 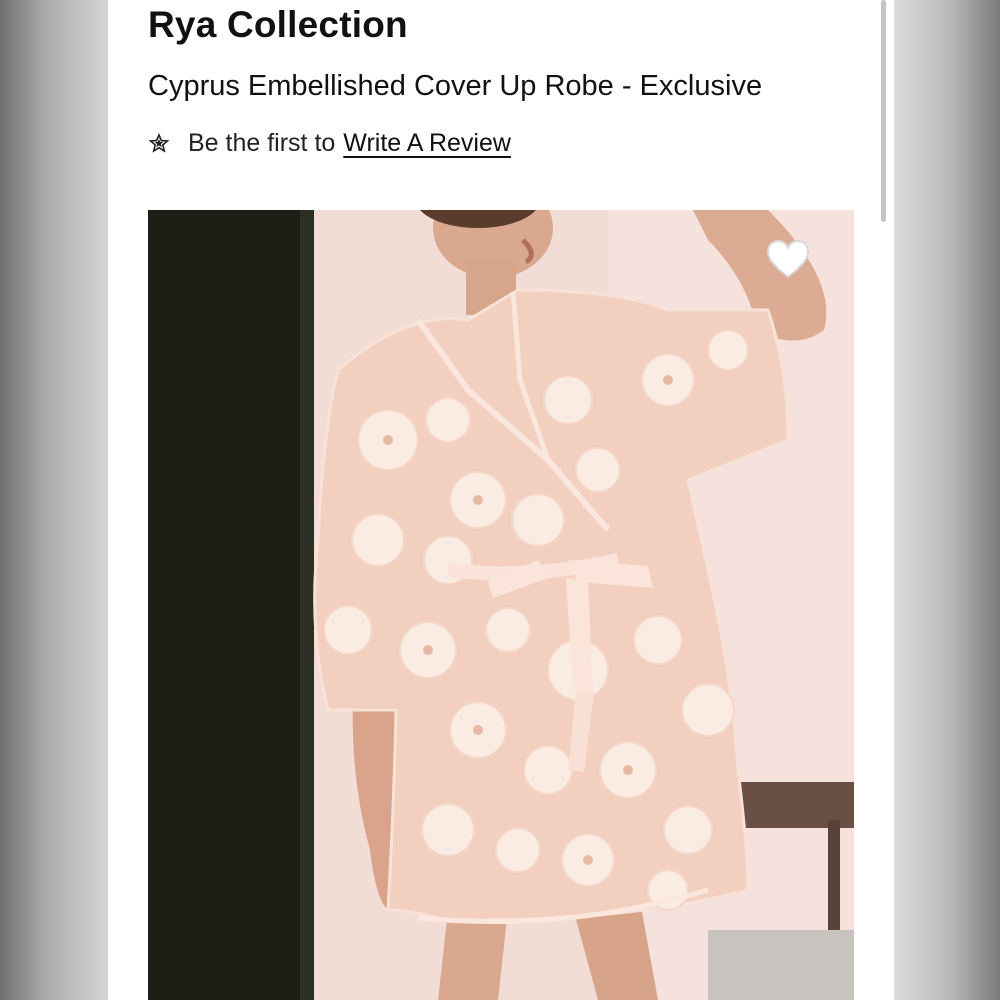 What do you see at coordinates (159, 143) in the screenshot?
I see `star-icon` at bounding box center [159, 143].